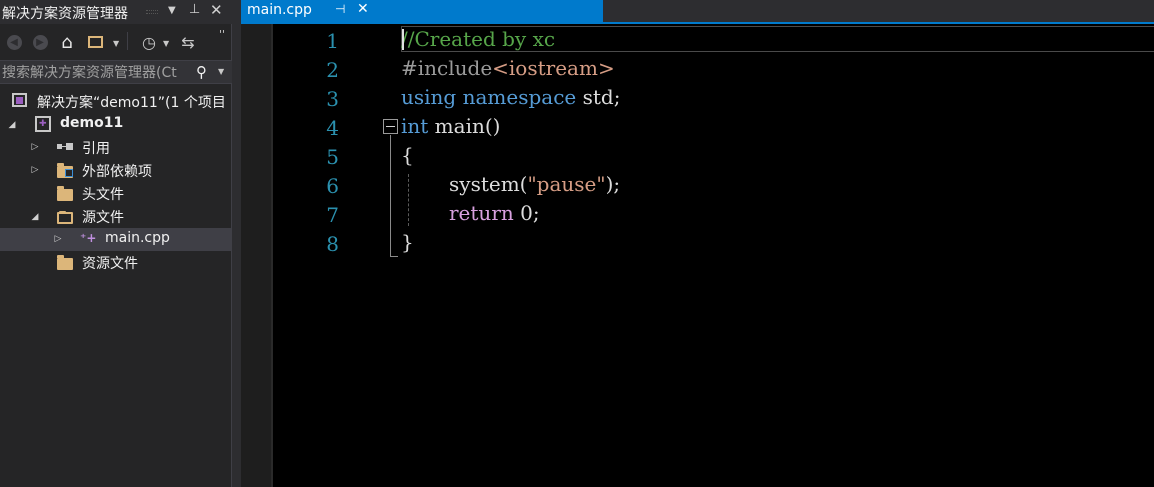  I want to click on switch-view-dropdown-icon: ▼, so click(116, 43).